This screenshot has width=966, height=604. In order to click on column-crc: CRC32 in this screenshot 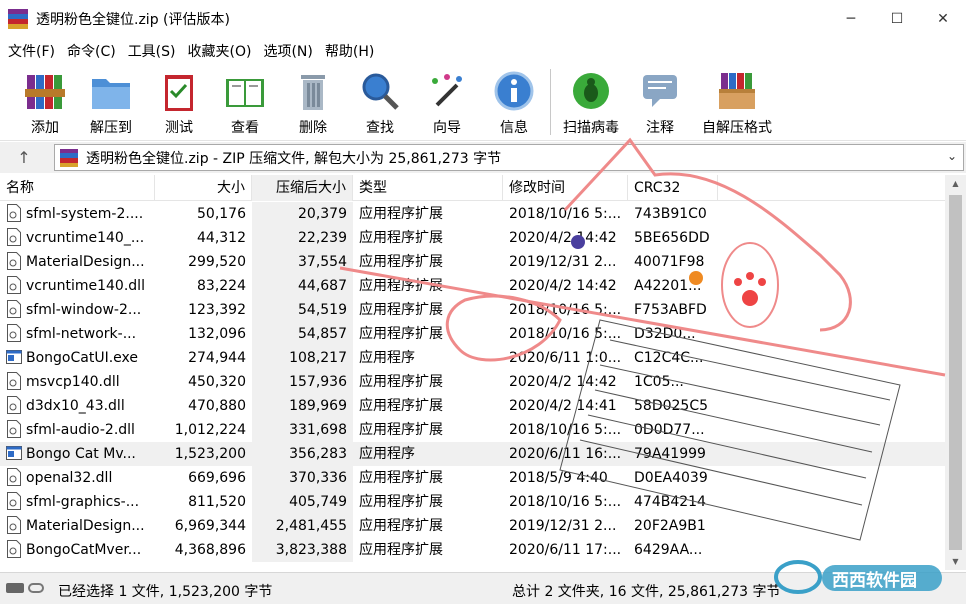, I will do `click(673, 188)`.